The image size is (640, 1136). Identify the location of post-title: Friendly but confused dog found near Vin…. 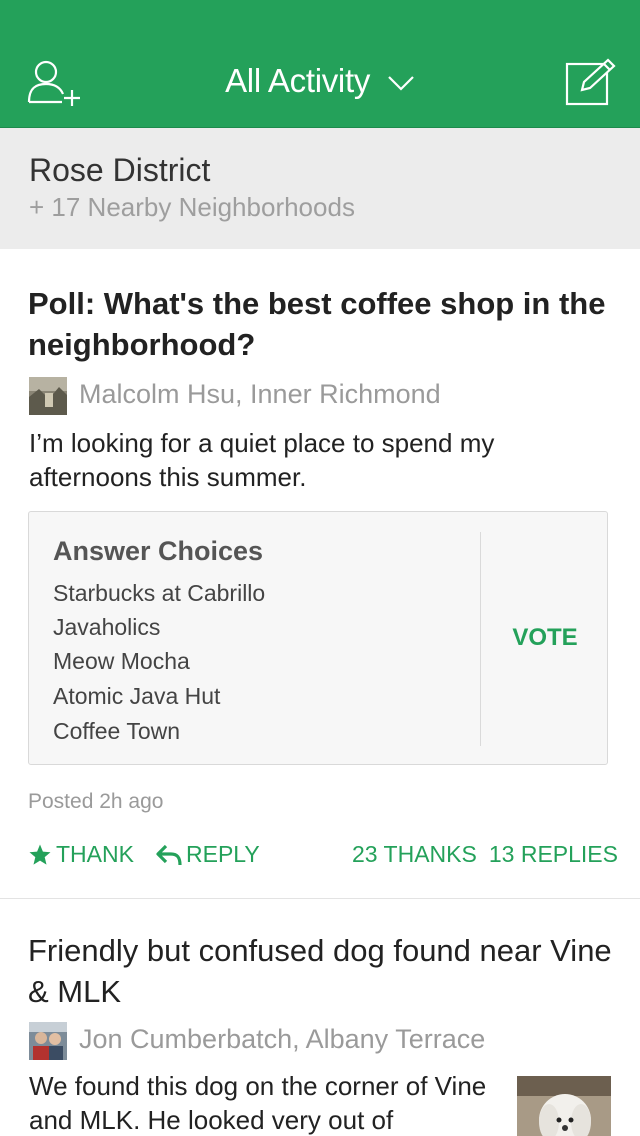
(323, 971).